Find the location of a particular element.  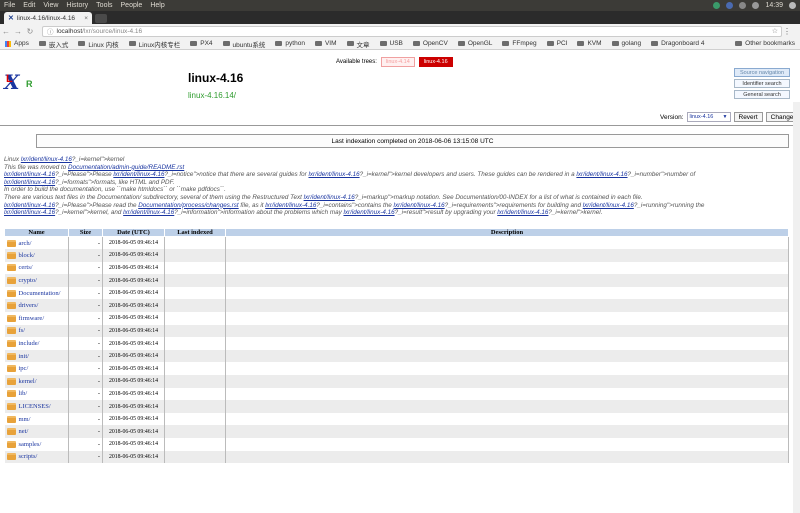

bookmark-folder: OpenGL is located at coordinates (475, 43).